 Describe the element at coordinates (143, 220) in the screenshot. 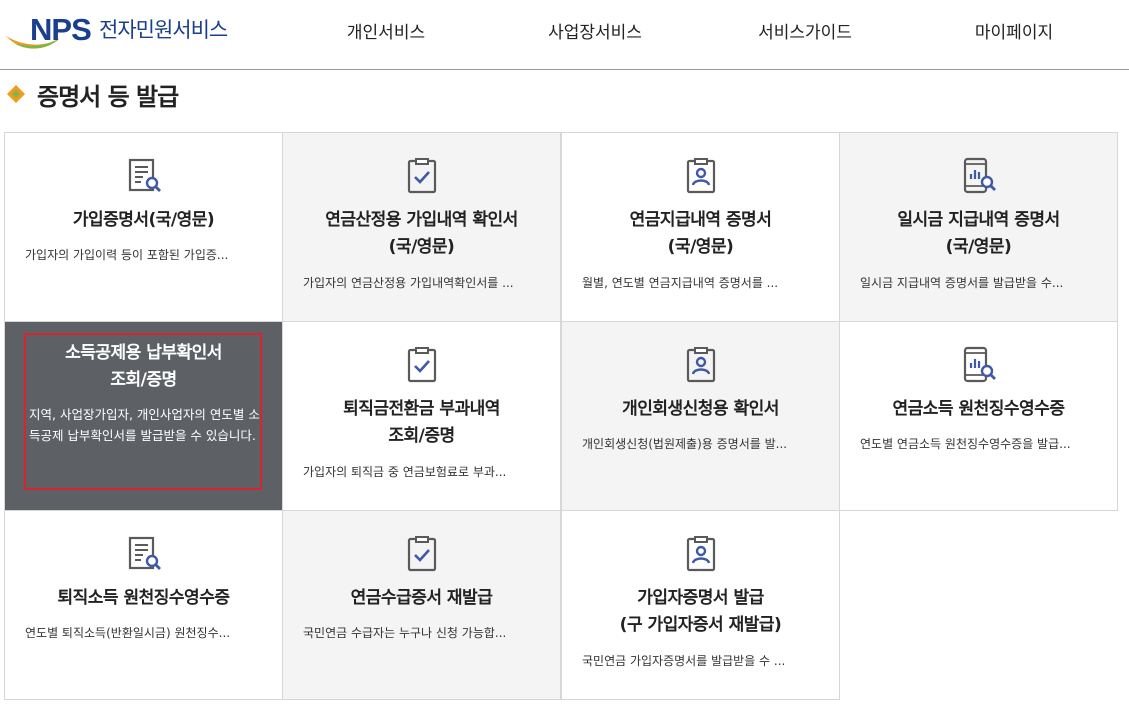

I see `card-title: 가입증명서(국/영문)` at that location.